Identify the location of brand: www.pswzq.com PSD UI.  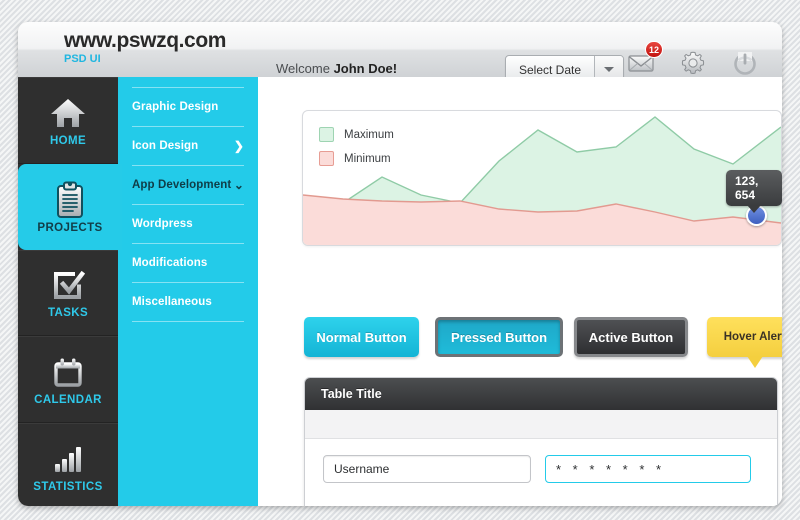
(145, 48).